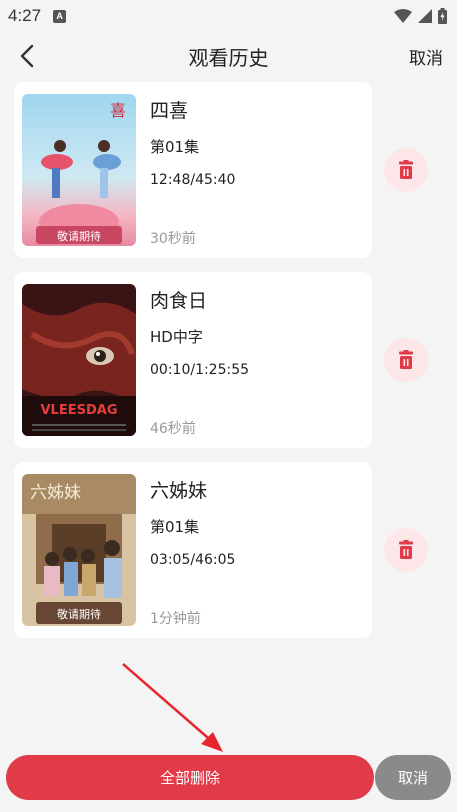 This screenshot has height=812, width=457. I want to click on item-time-ago: 30秒前, so click(173, 239).